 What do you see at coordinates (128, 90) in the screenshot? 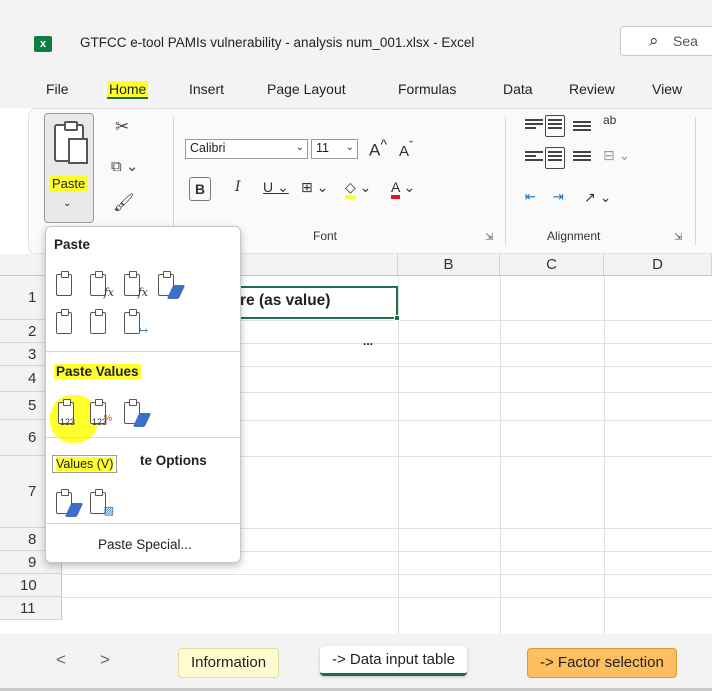
I see `tab-home: Home` at bounding box center [128, 90].